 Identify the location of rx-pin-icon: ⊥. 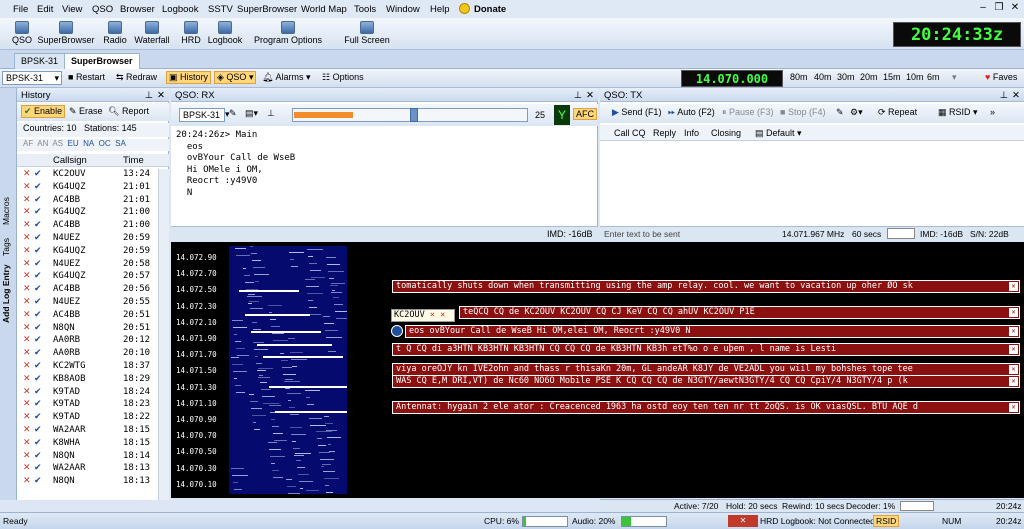
(271, 113).